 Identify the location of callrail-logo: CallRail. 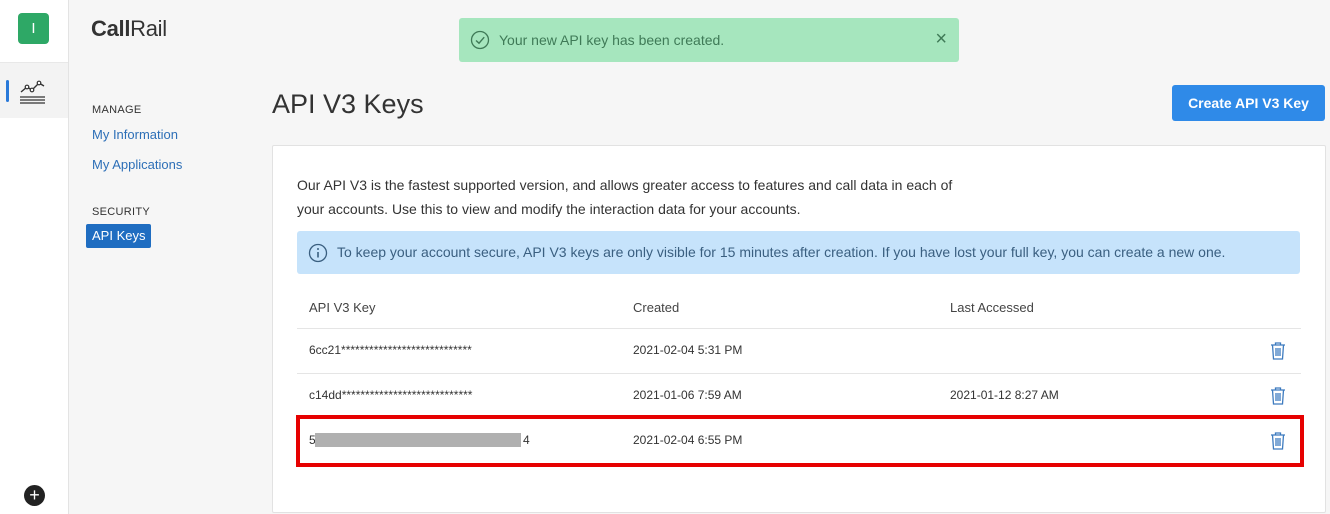
(129, 29).